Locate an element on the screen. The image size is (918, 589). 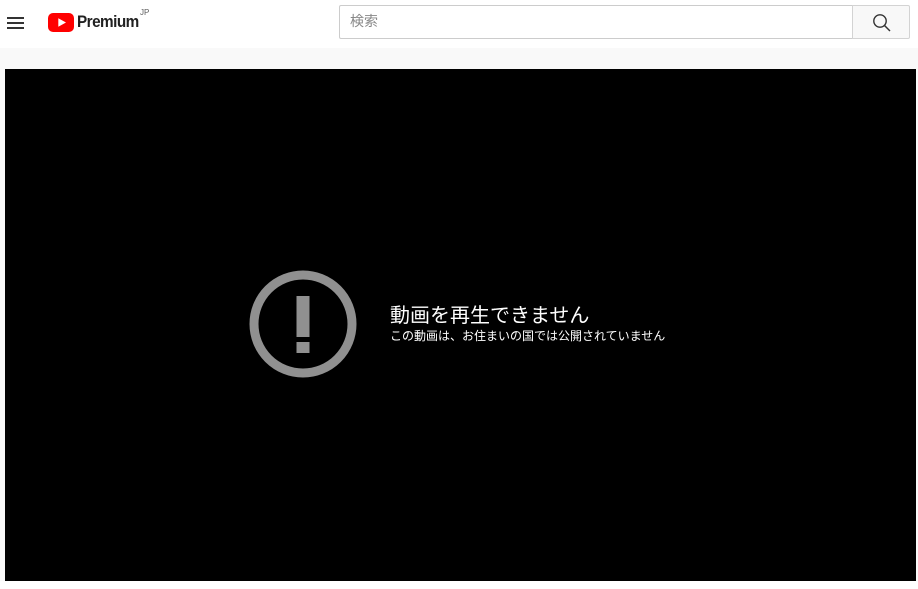
page-content-below-player is located at coordinates (459, 585).